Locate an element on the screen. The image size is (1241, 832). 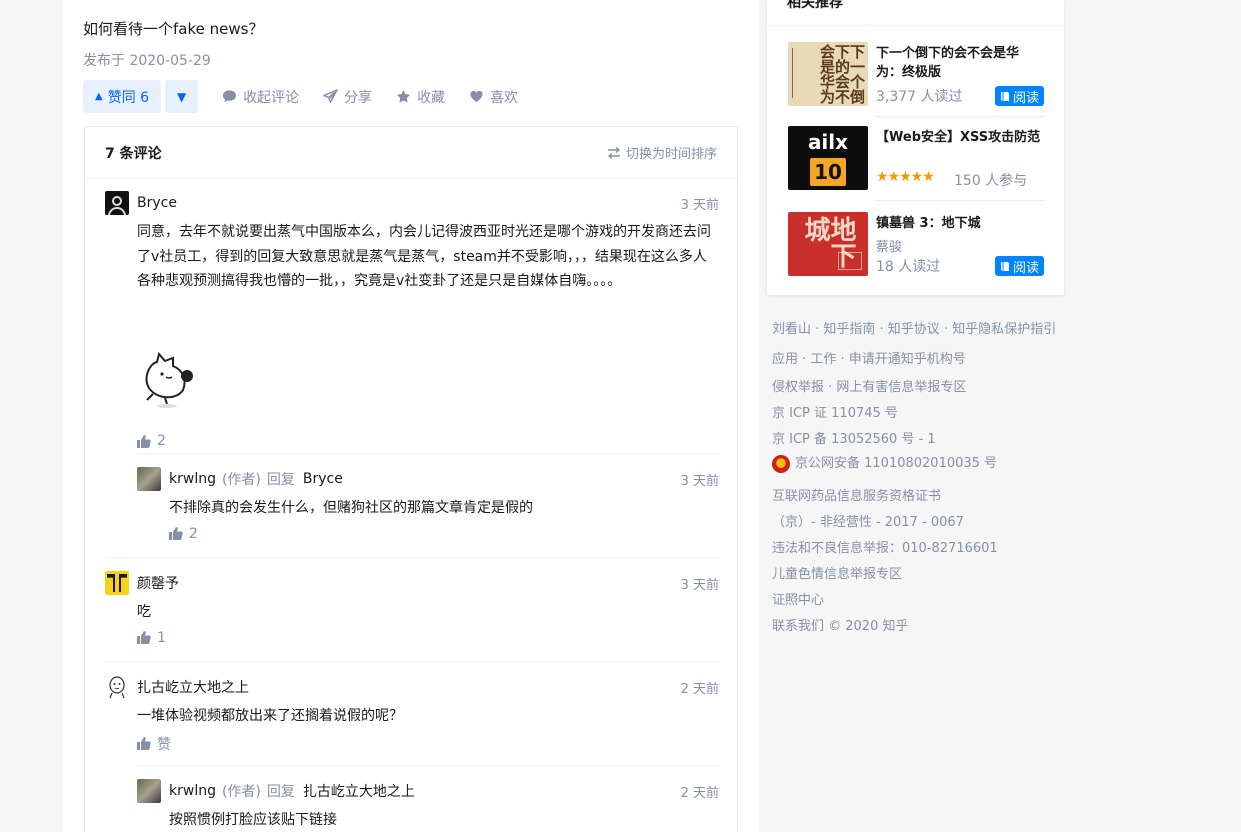
like-button: 喜欢 is located at coordinates (493, 97).